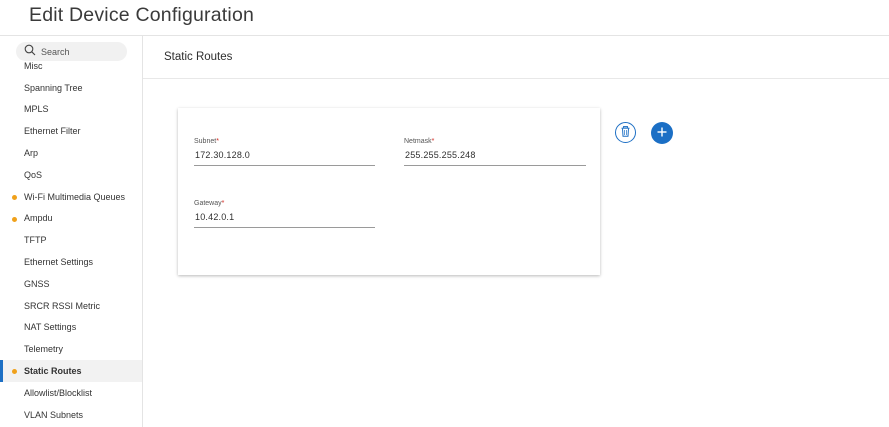  I want to click on sidebar-item-arp: Arp, so click(71, 153).